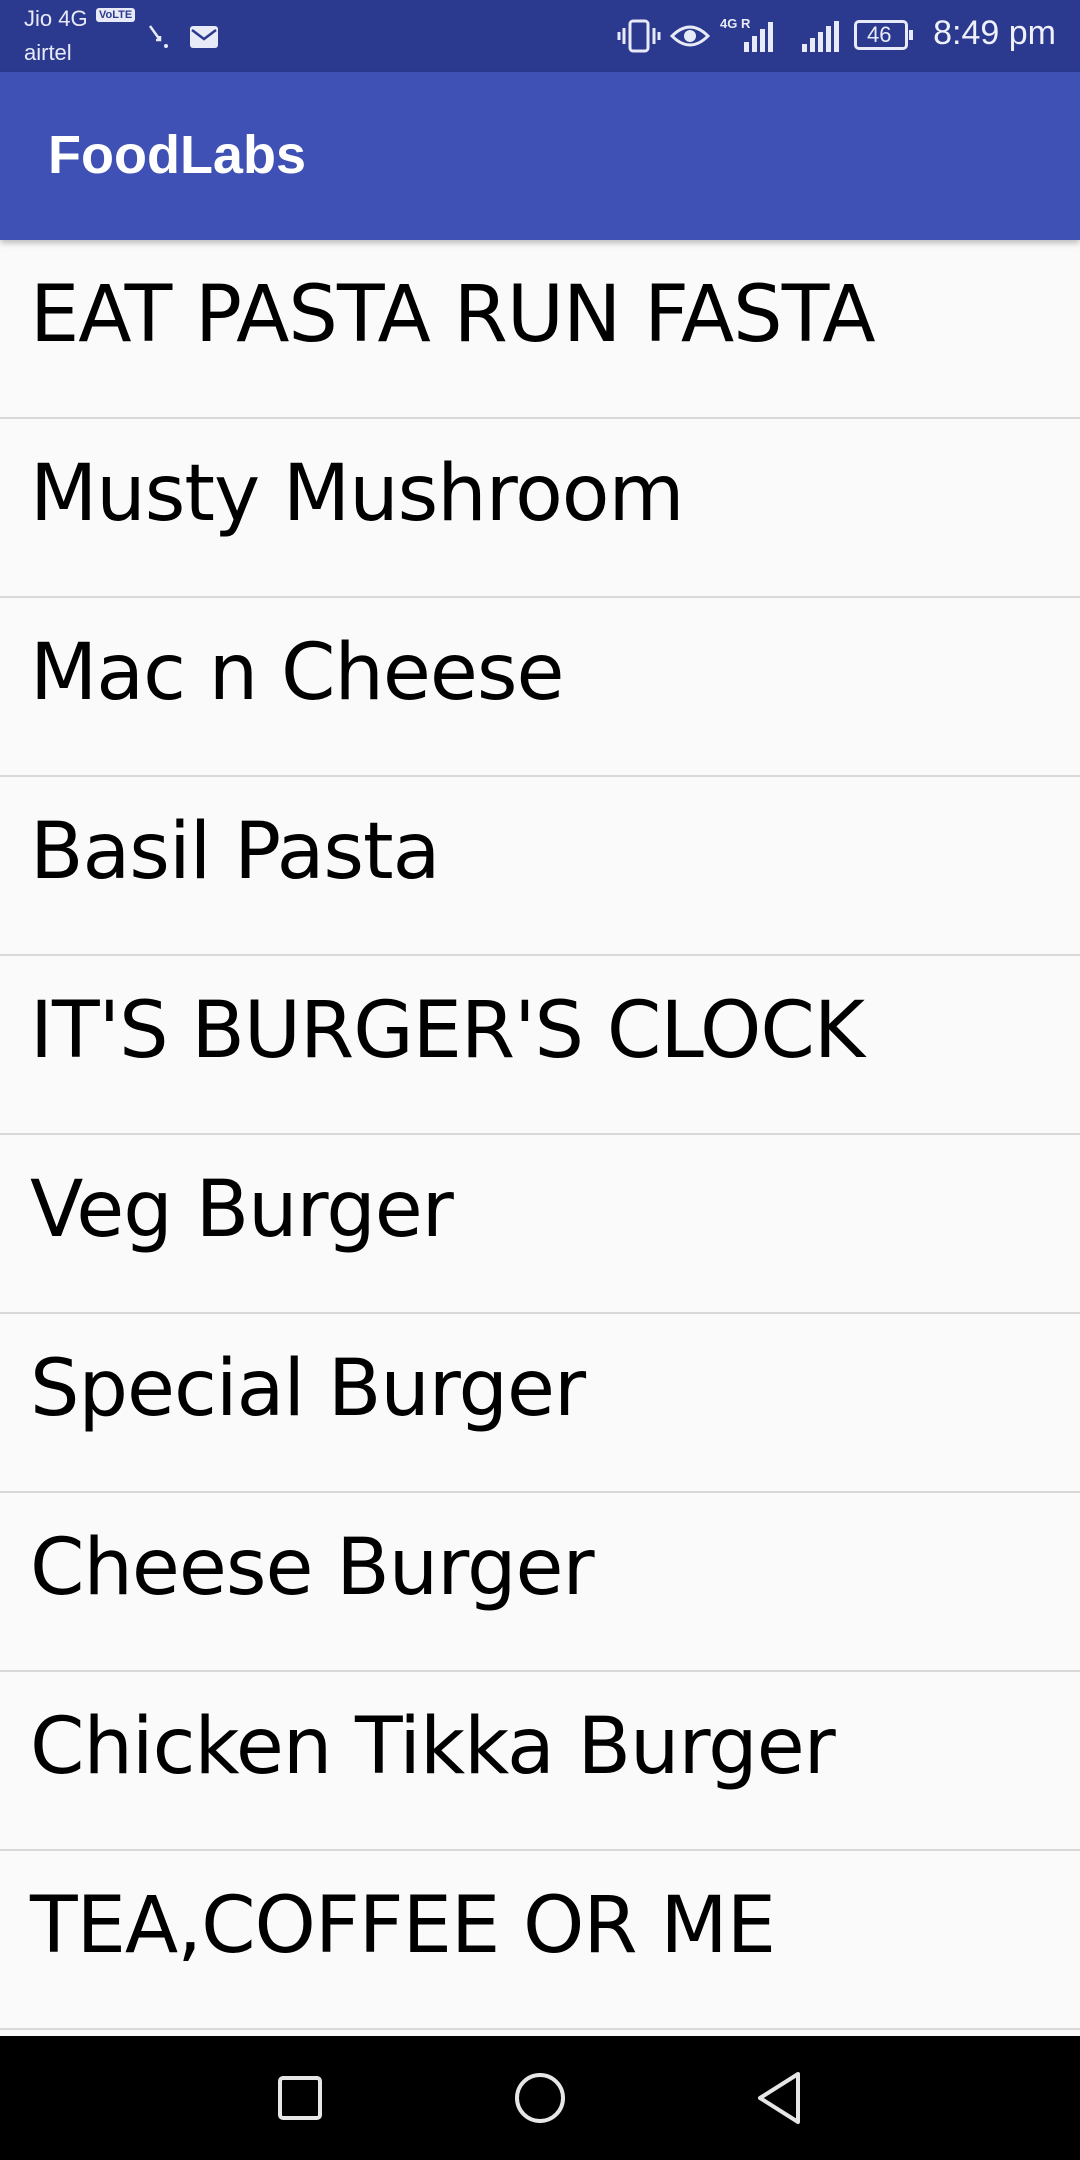 The image size is (1080, 2160). I want to click on menu-item: Basil Pasta, so click(540, 866).